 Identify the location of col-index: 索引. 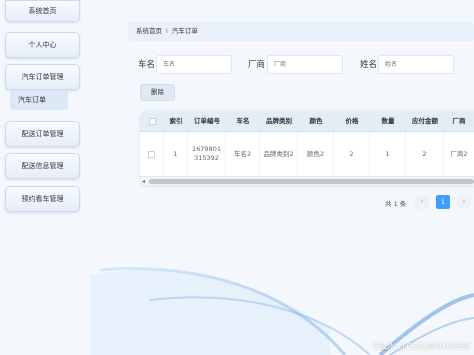
(176, 121).